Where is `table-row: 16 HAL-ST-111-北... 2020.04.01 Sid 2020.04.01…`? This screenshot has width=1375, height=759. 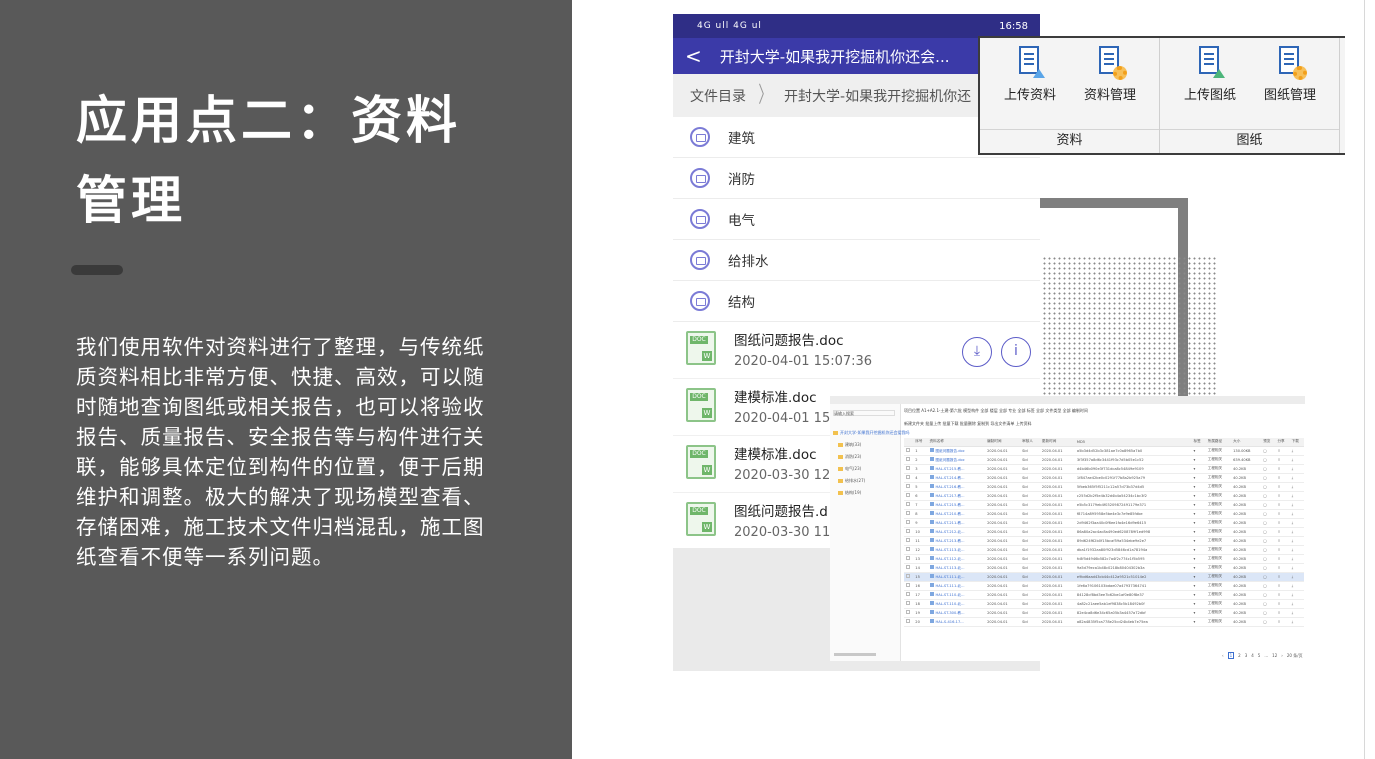 table-row: 16 HAL-ST-111-北... 2020.04.01 Sid 2020.04.01… is located at coordinates (1104, 586).